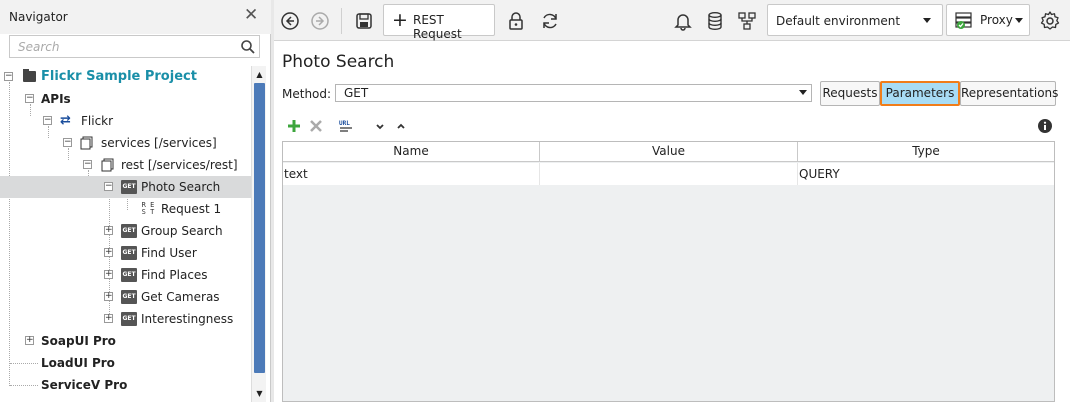  What do you see at coordinates (123, 47) in the screenshot?
I see `search-input` at bounding box center [123, 47].